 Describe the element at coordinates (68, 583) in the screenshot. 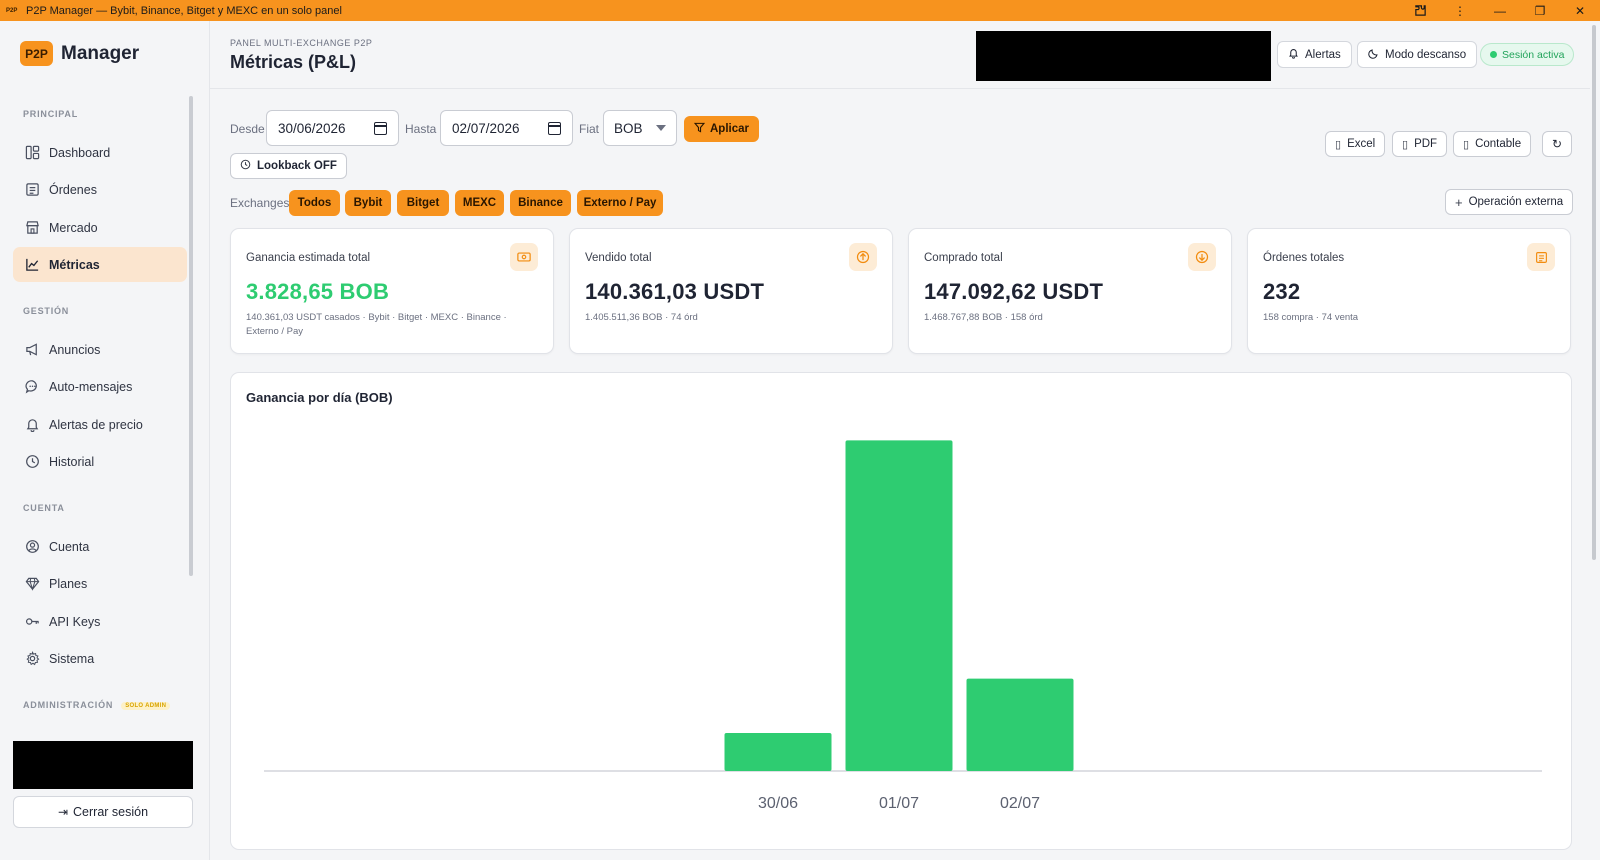

I see `sidebar-item-label: Planes` at that location.